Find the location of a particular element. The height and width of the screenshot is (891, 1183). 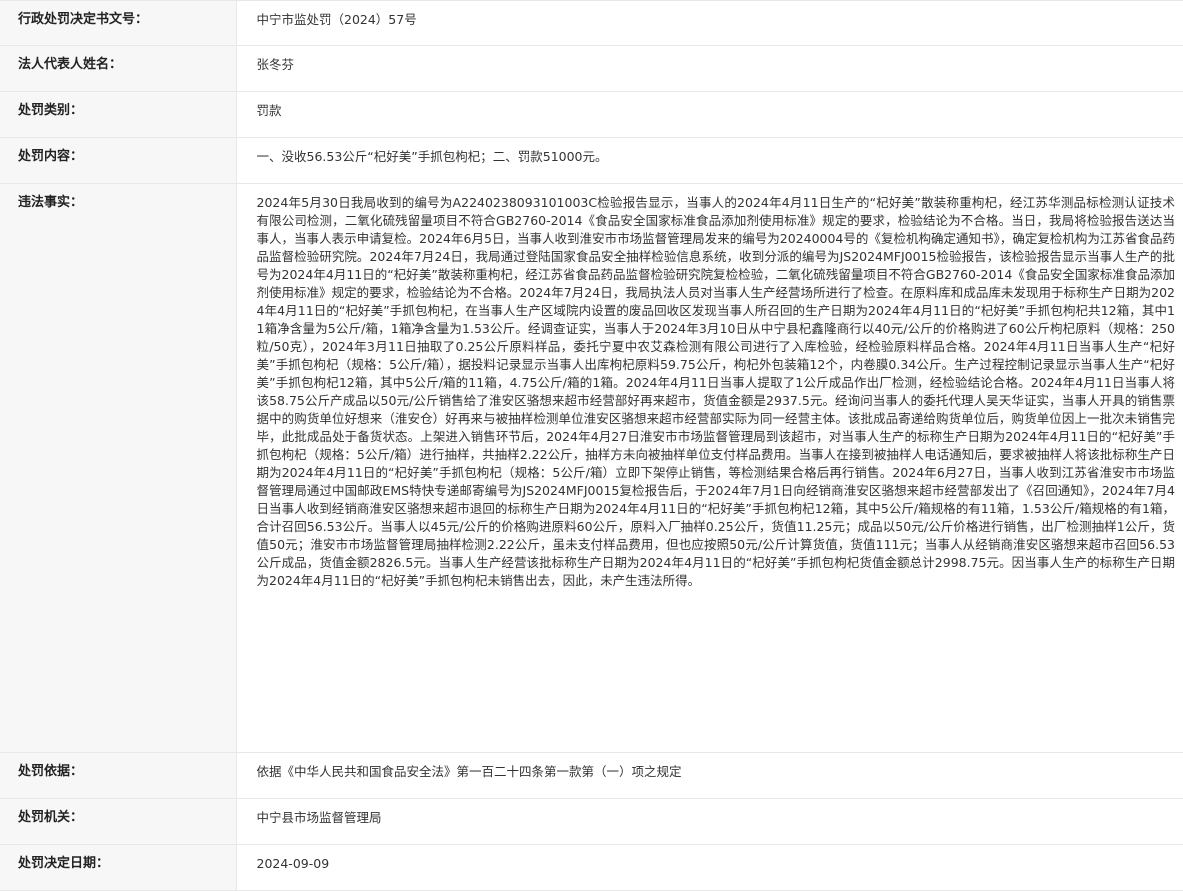

decision-date-label: 处罚决定日期： is located at coordinates (118, 867).